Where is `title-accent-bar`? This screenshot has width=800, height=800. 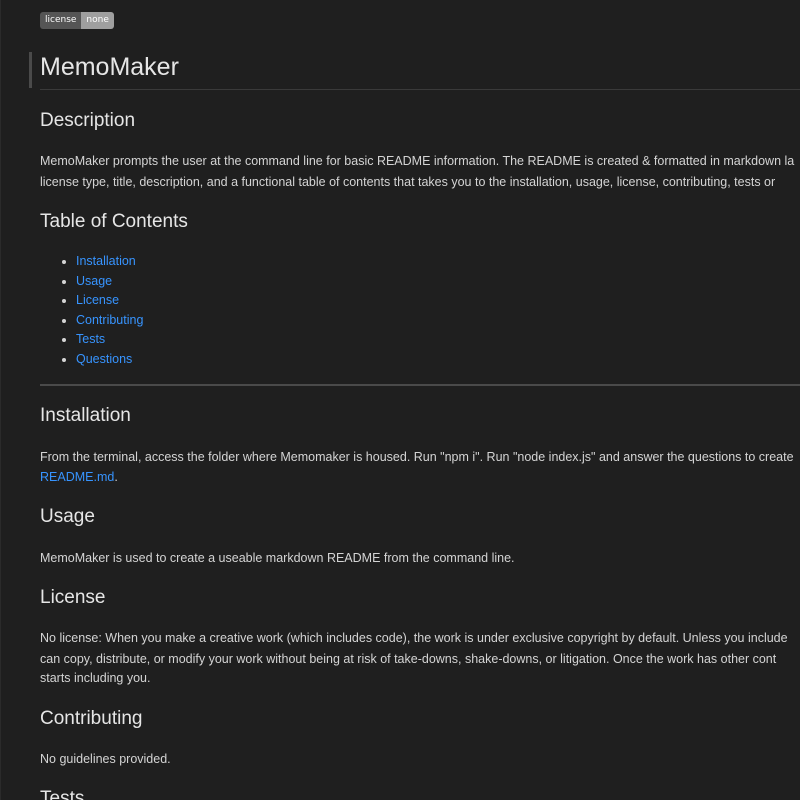
title-accent-bar is located at coordinates (30, 70).